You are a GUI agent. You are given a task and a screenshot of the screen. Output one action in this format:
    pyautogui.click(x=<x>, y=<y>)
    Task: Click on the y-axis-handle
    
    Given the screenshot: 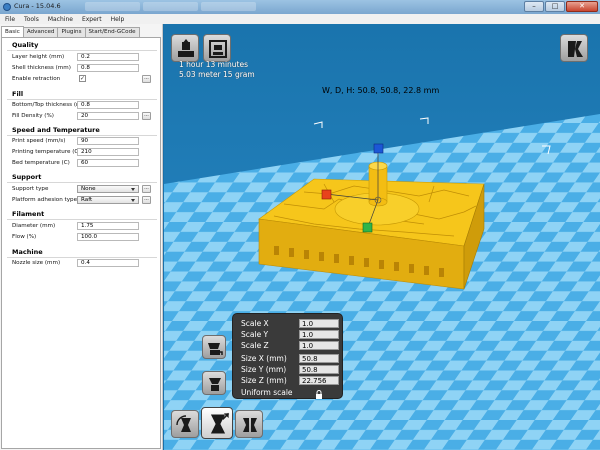 What is the action you would take?
    pyautogui.click(x=367, y=227)
    